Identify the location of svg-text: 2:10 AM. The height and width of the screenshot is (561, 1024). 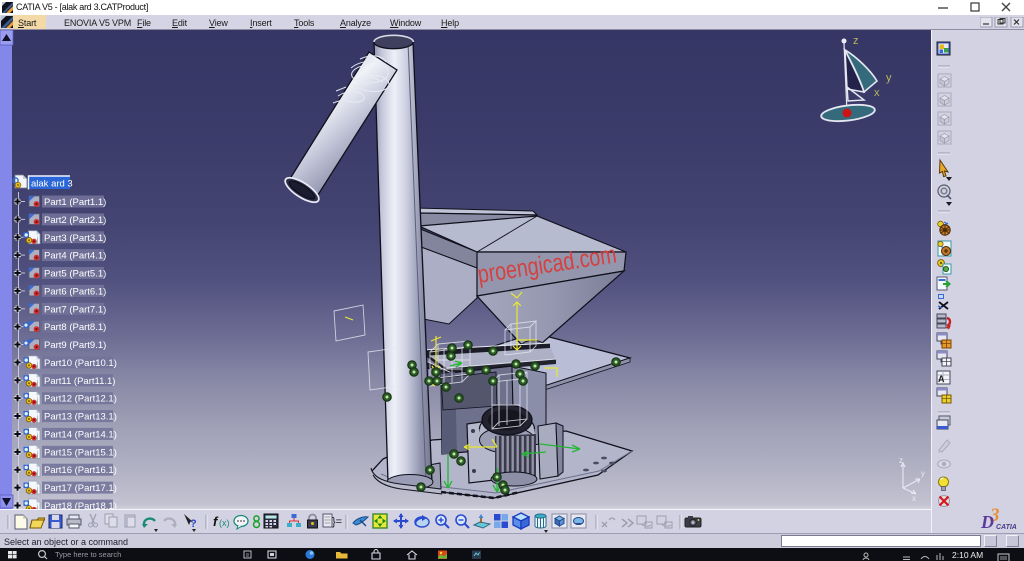
(967, 555).